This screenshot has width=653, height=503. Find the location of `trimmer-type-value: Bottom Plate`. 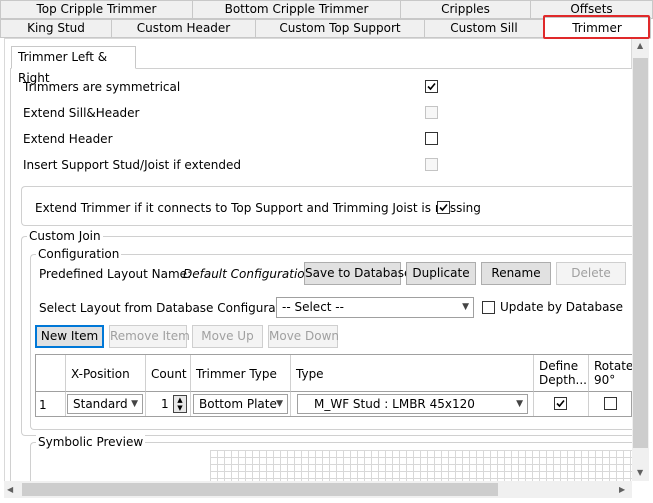

trimmer-type-value: Bottom Plate is located at coordinates (238, 404).